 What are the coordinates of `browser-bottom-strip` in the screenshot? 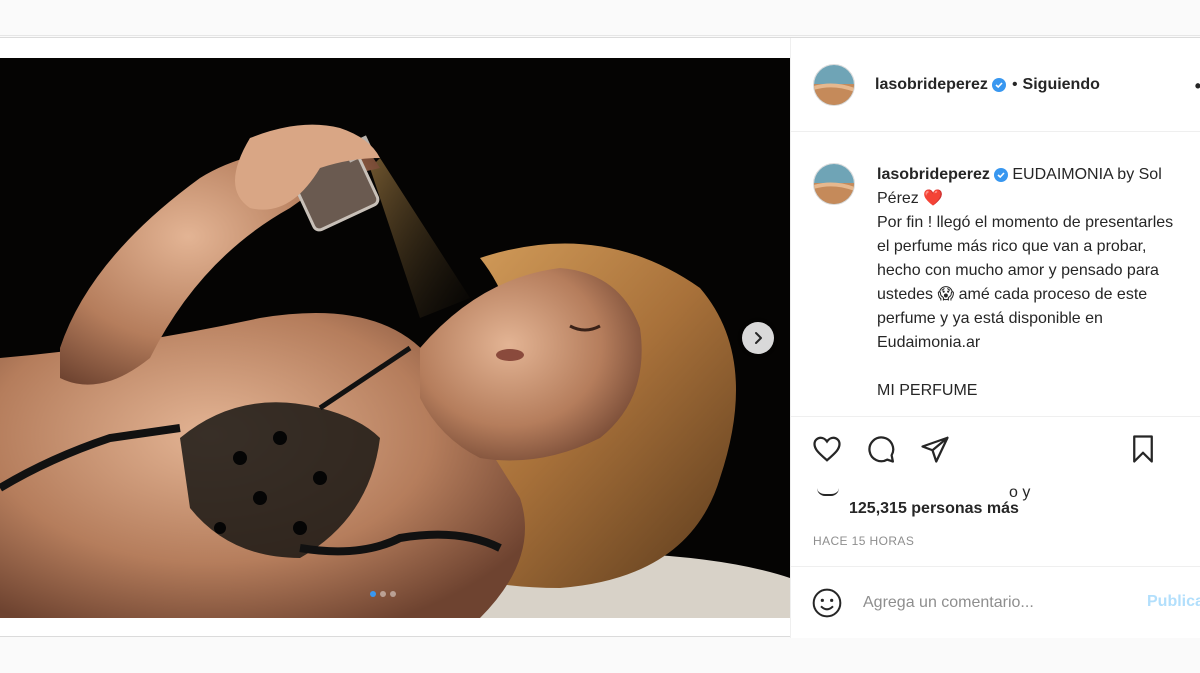 It's located at (600, 655).